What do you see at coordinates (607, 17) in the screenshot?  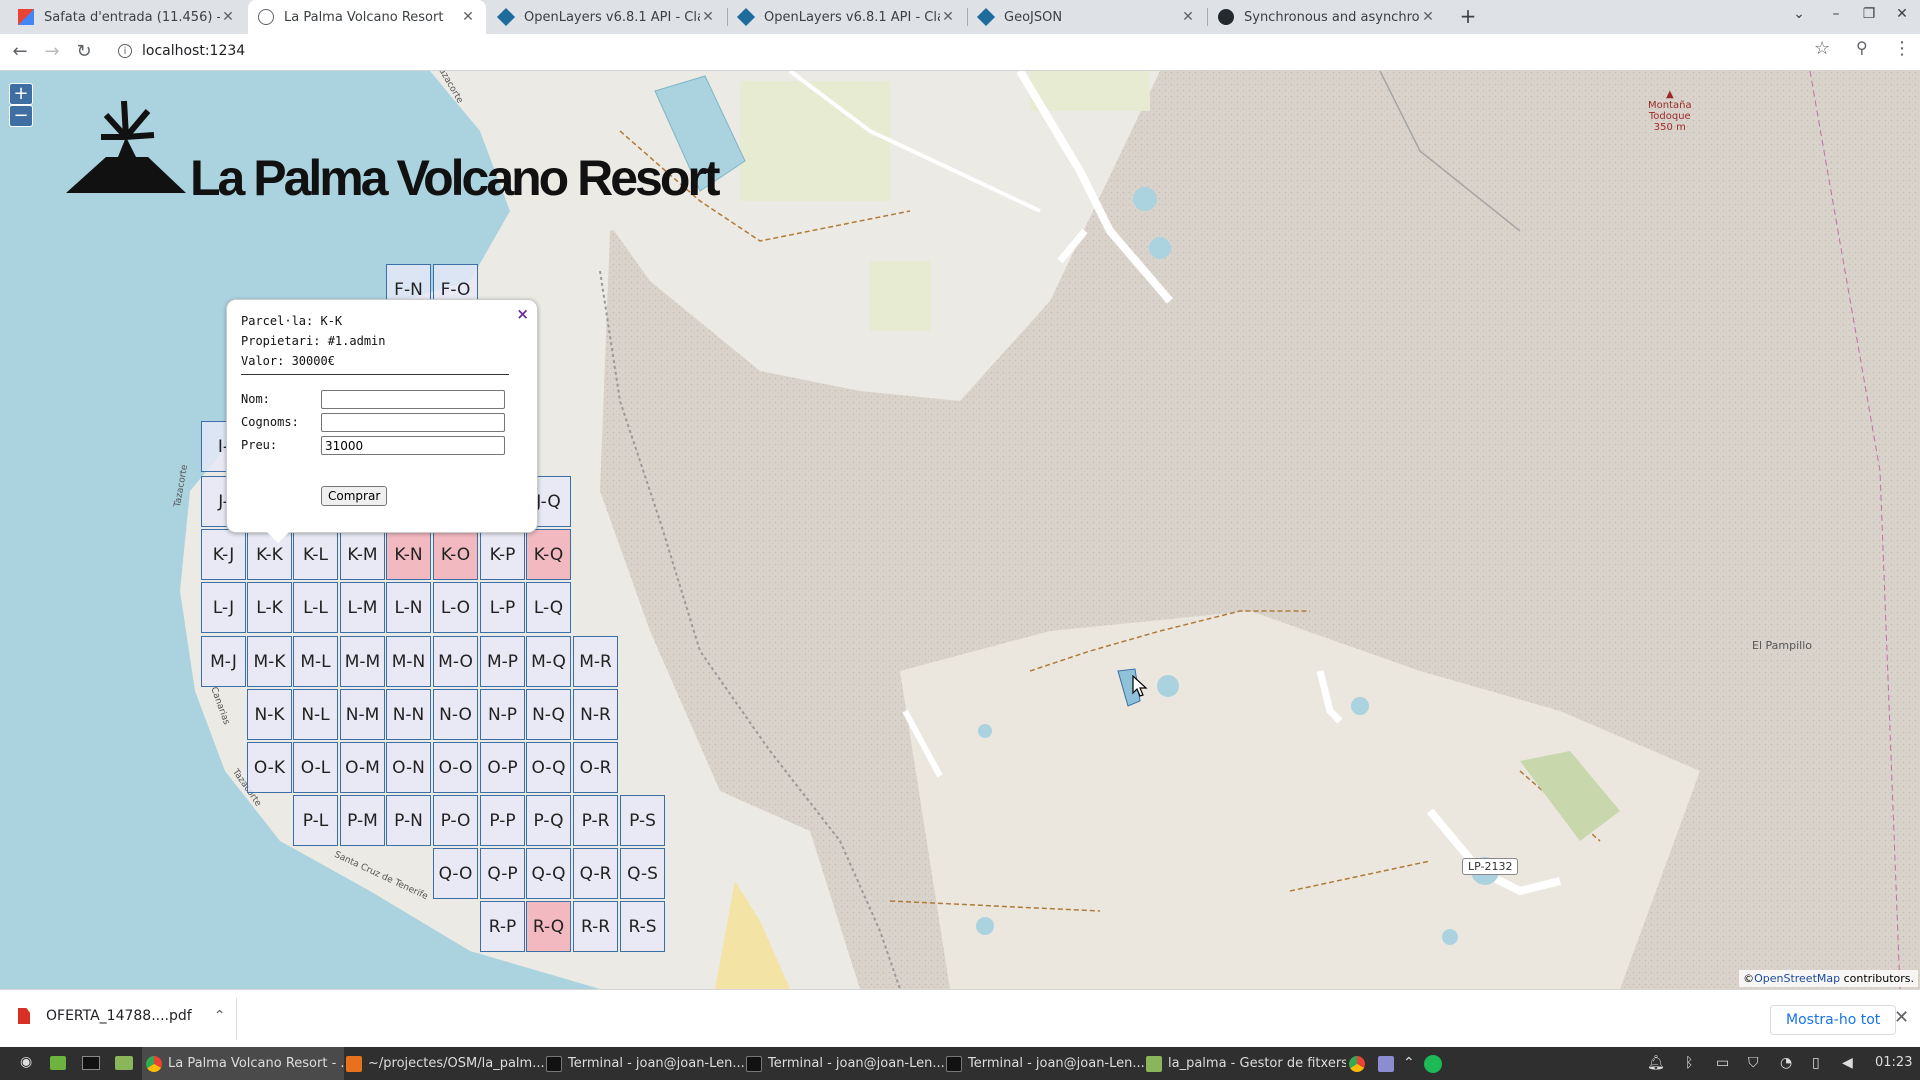 I see `tab-openlayers-1: OpenLayers v6.8.1 API - Class ✕` at bounding box center [607, 17].